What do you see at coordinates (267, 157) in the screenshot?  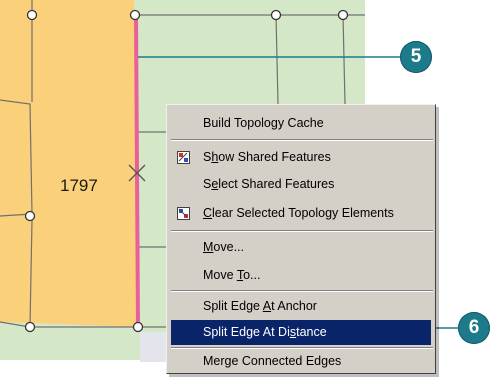 I see `menu-item-label: Show Shared Features` at bounding box center [267, 157].